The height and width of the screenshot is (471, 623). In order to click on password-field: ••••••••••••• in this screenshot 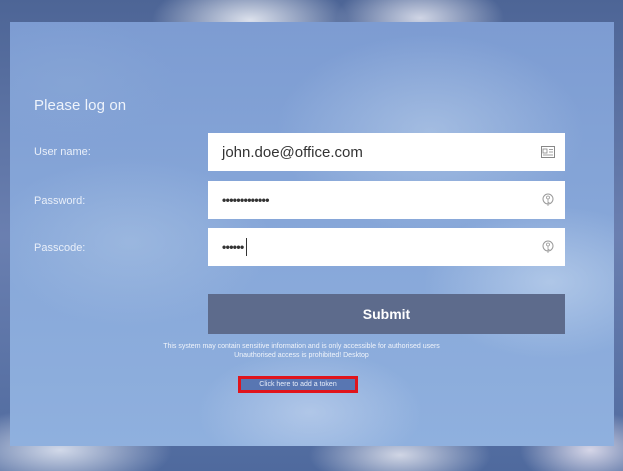, I will do `click(386, 200)`.